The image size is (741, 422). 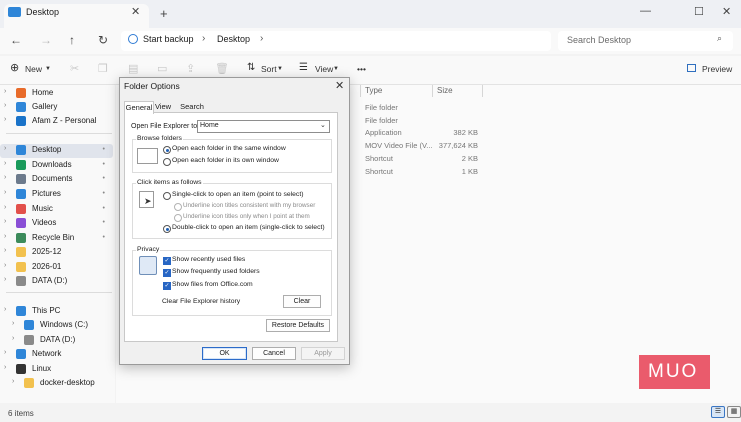 What do you see at coordinates (168, 39) in the screenshot?
I see `breadcrumb-start-backup: Start backup` at bounding box center [168, 39].